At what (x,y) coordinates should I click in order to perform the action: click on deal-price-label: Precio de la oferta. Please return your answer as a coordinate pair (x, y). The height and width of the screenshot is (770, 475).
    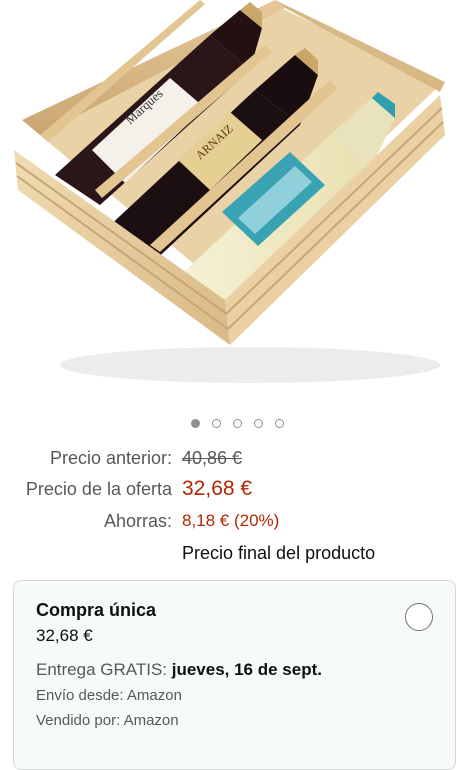
    Looking at the image, I should click on (98, 489).